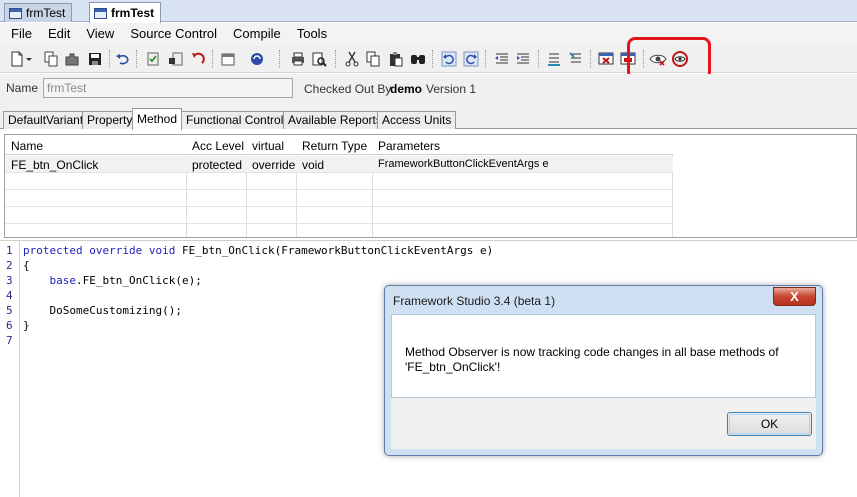 The width and height of the screenshot is (857, 497). What do you see at coordinates (451, 89) in the screenshot?
I see `version-label: Version 1` at bounding box center [451, 89].